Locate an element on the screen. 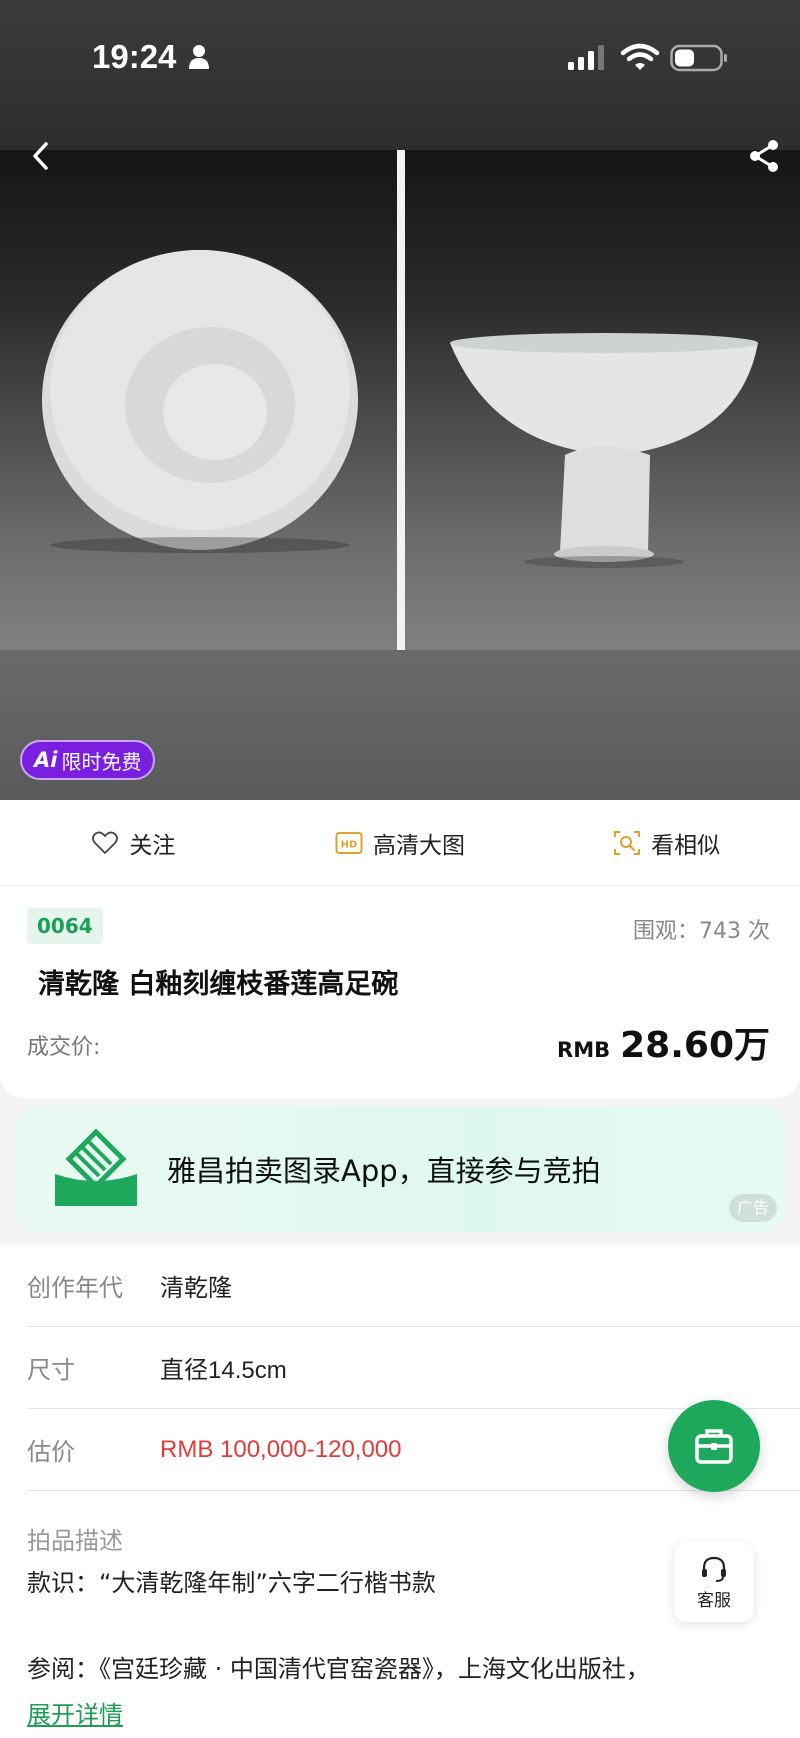 This screenshot has height=1738, width=800. photo-divider is located at coordinates (401, 400).